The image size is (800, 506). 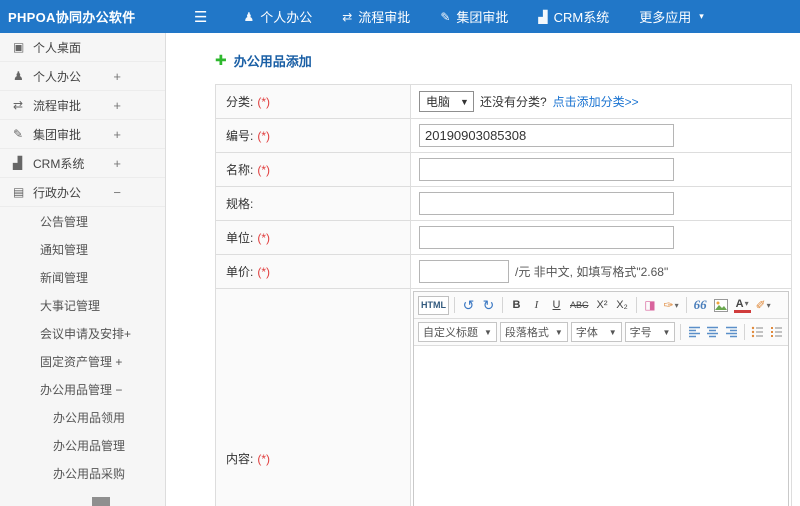 I want to click on code-input, so click(x=546, y=135).